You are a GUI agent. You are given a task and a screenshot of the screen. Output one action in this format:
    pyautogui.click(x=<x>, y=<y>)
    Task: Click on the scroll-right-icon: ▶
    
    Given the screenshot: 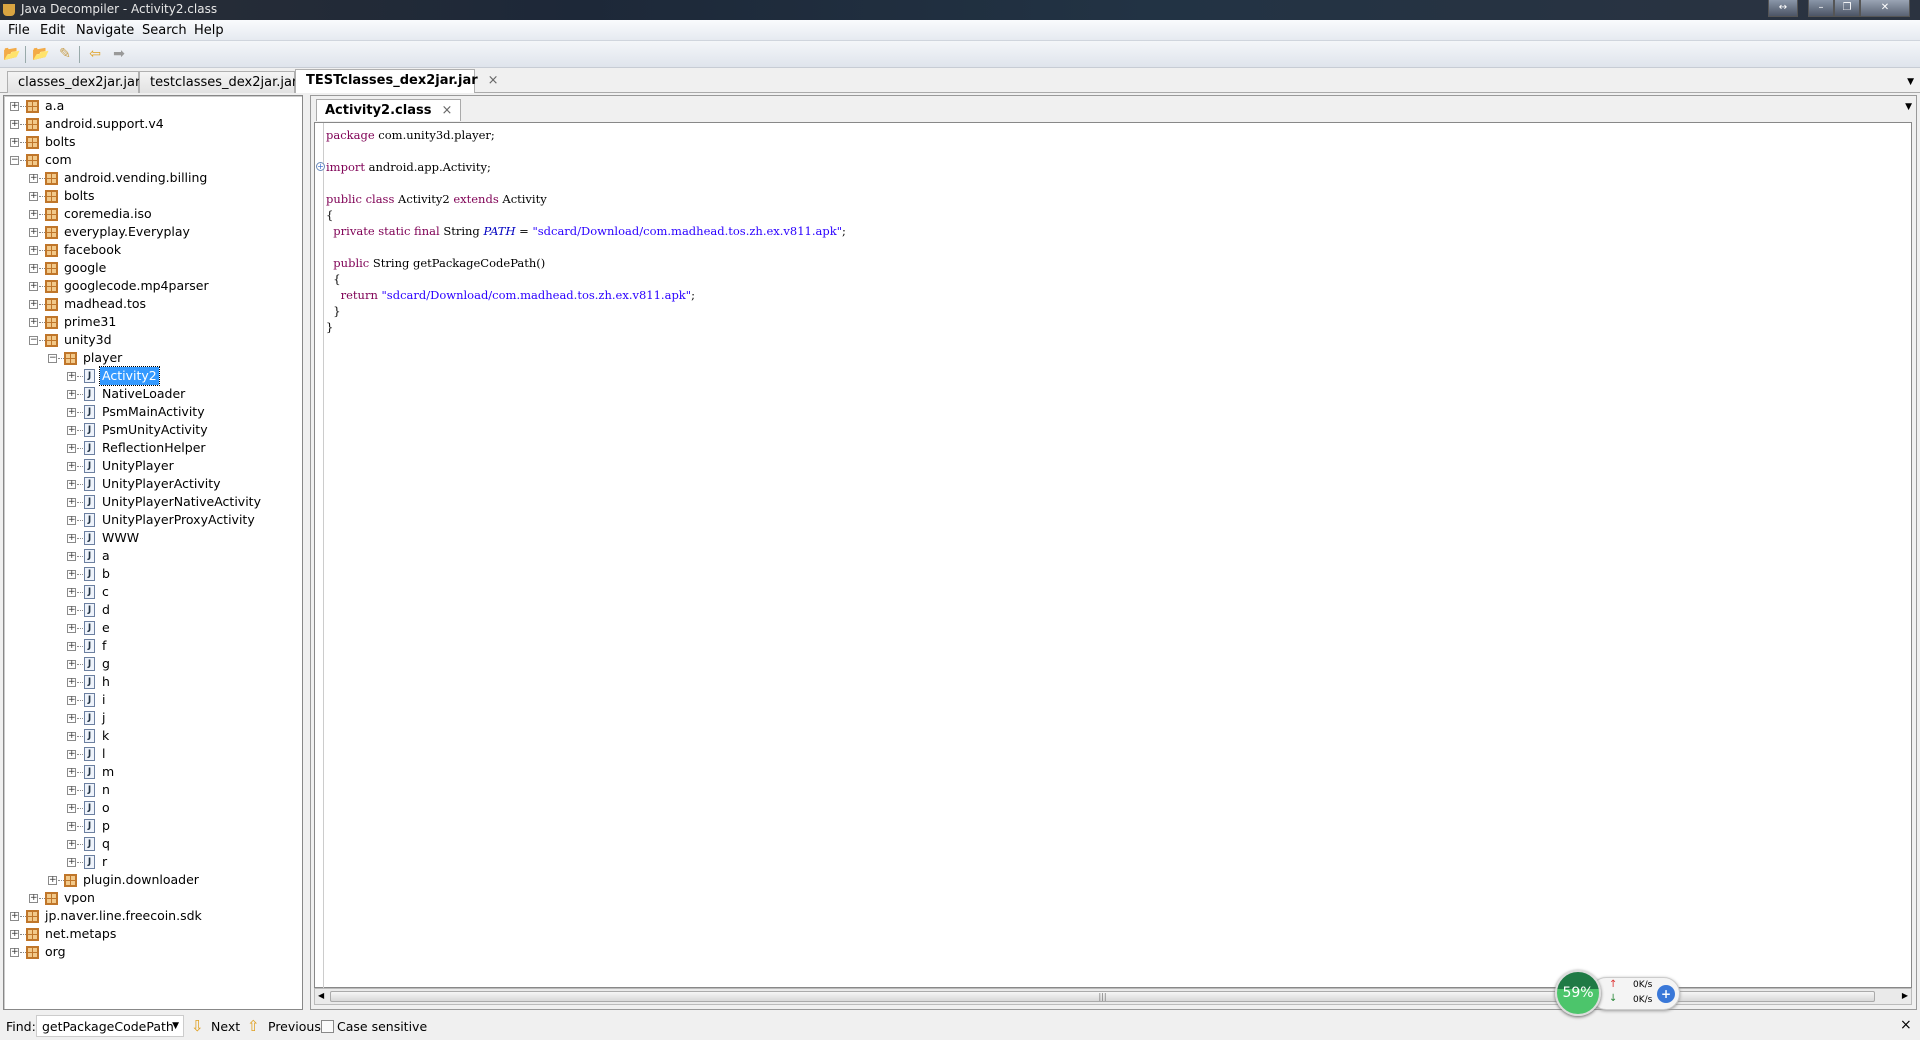 What is the action you would take?
    pyautogui.click(x=1905, y=995)
    